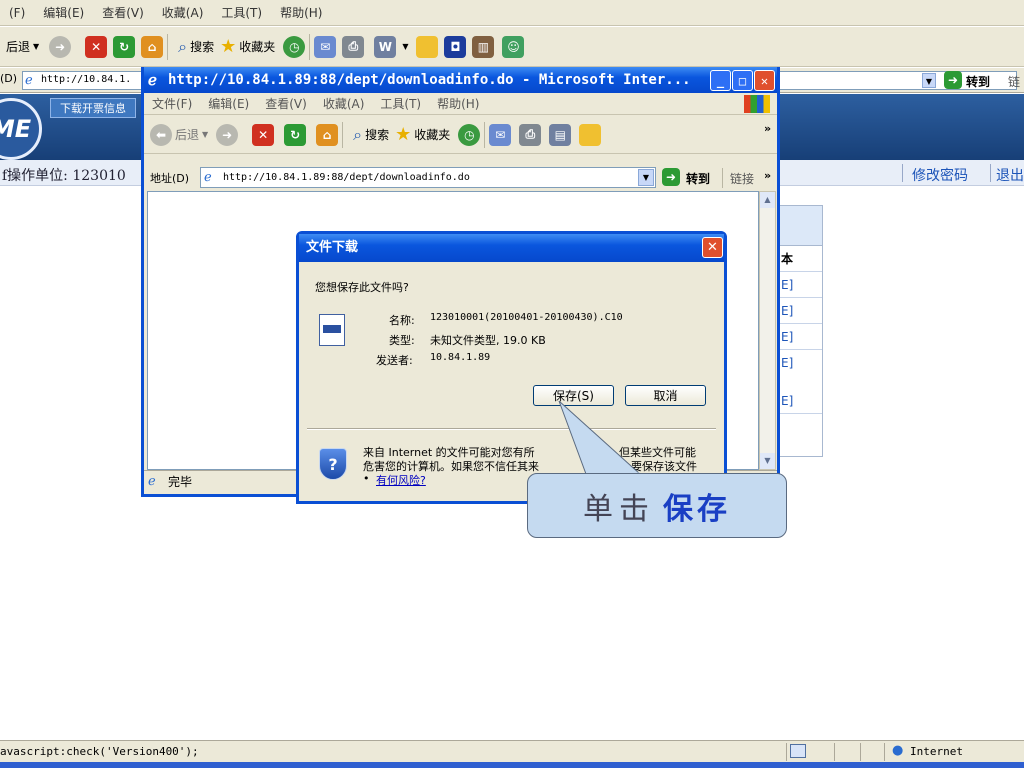  What do you see at coordinates (560, 134) in the screenshot?
I see `edit-icon: ▤` at bounding box center [560, 134].